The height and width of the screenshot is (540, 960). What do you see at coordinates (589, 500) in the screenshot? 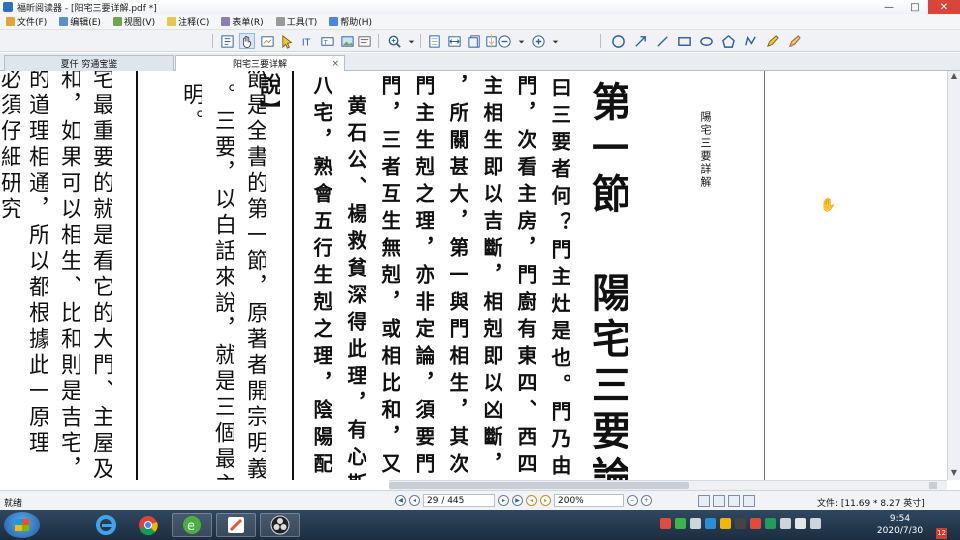
I see `zoom-level-field: 200%` at bounding box center [589, 500].